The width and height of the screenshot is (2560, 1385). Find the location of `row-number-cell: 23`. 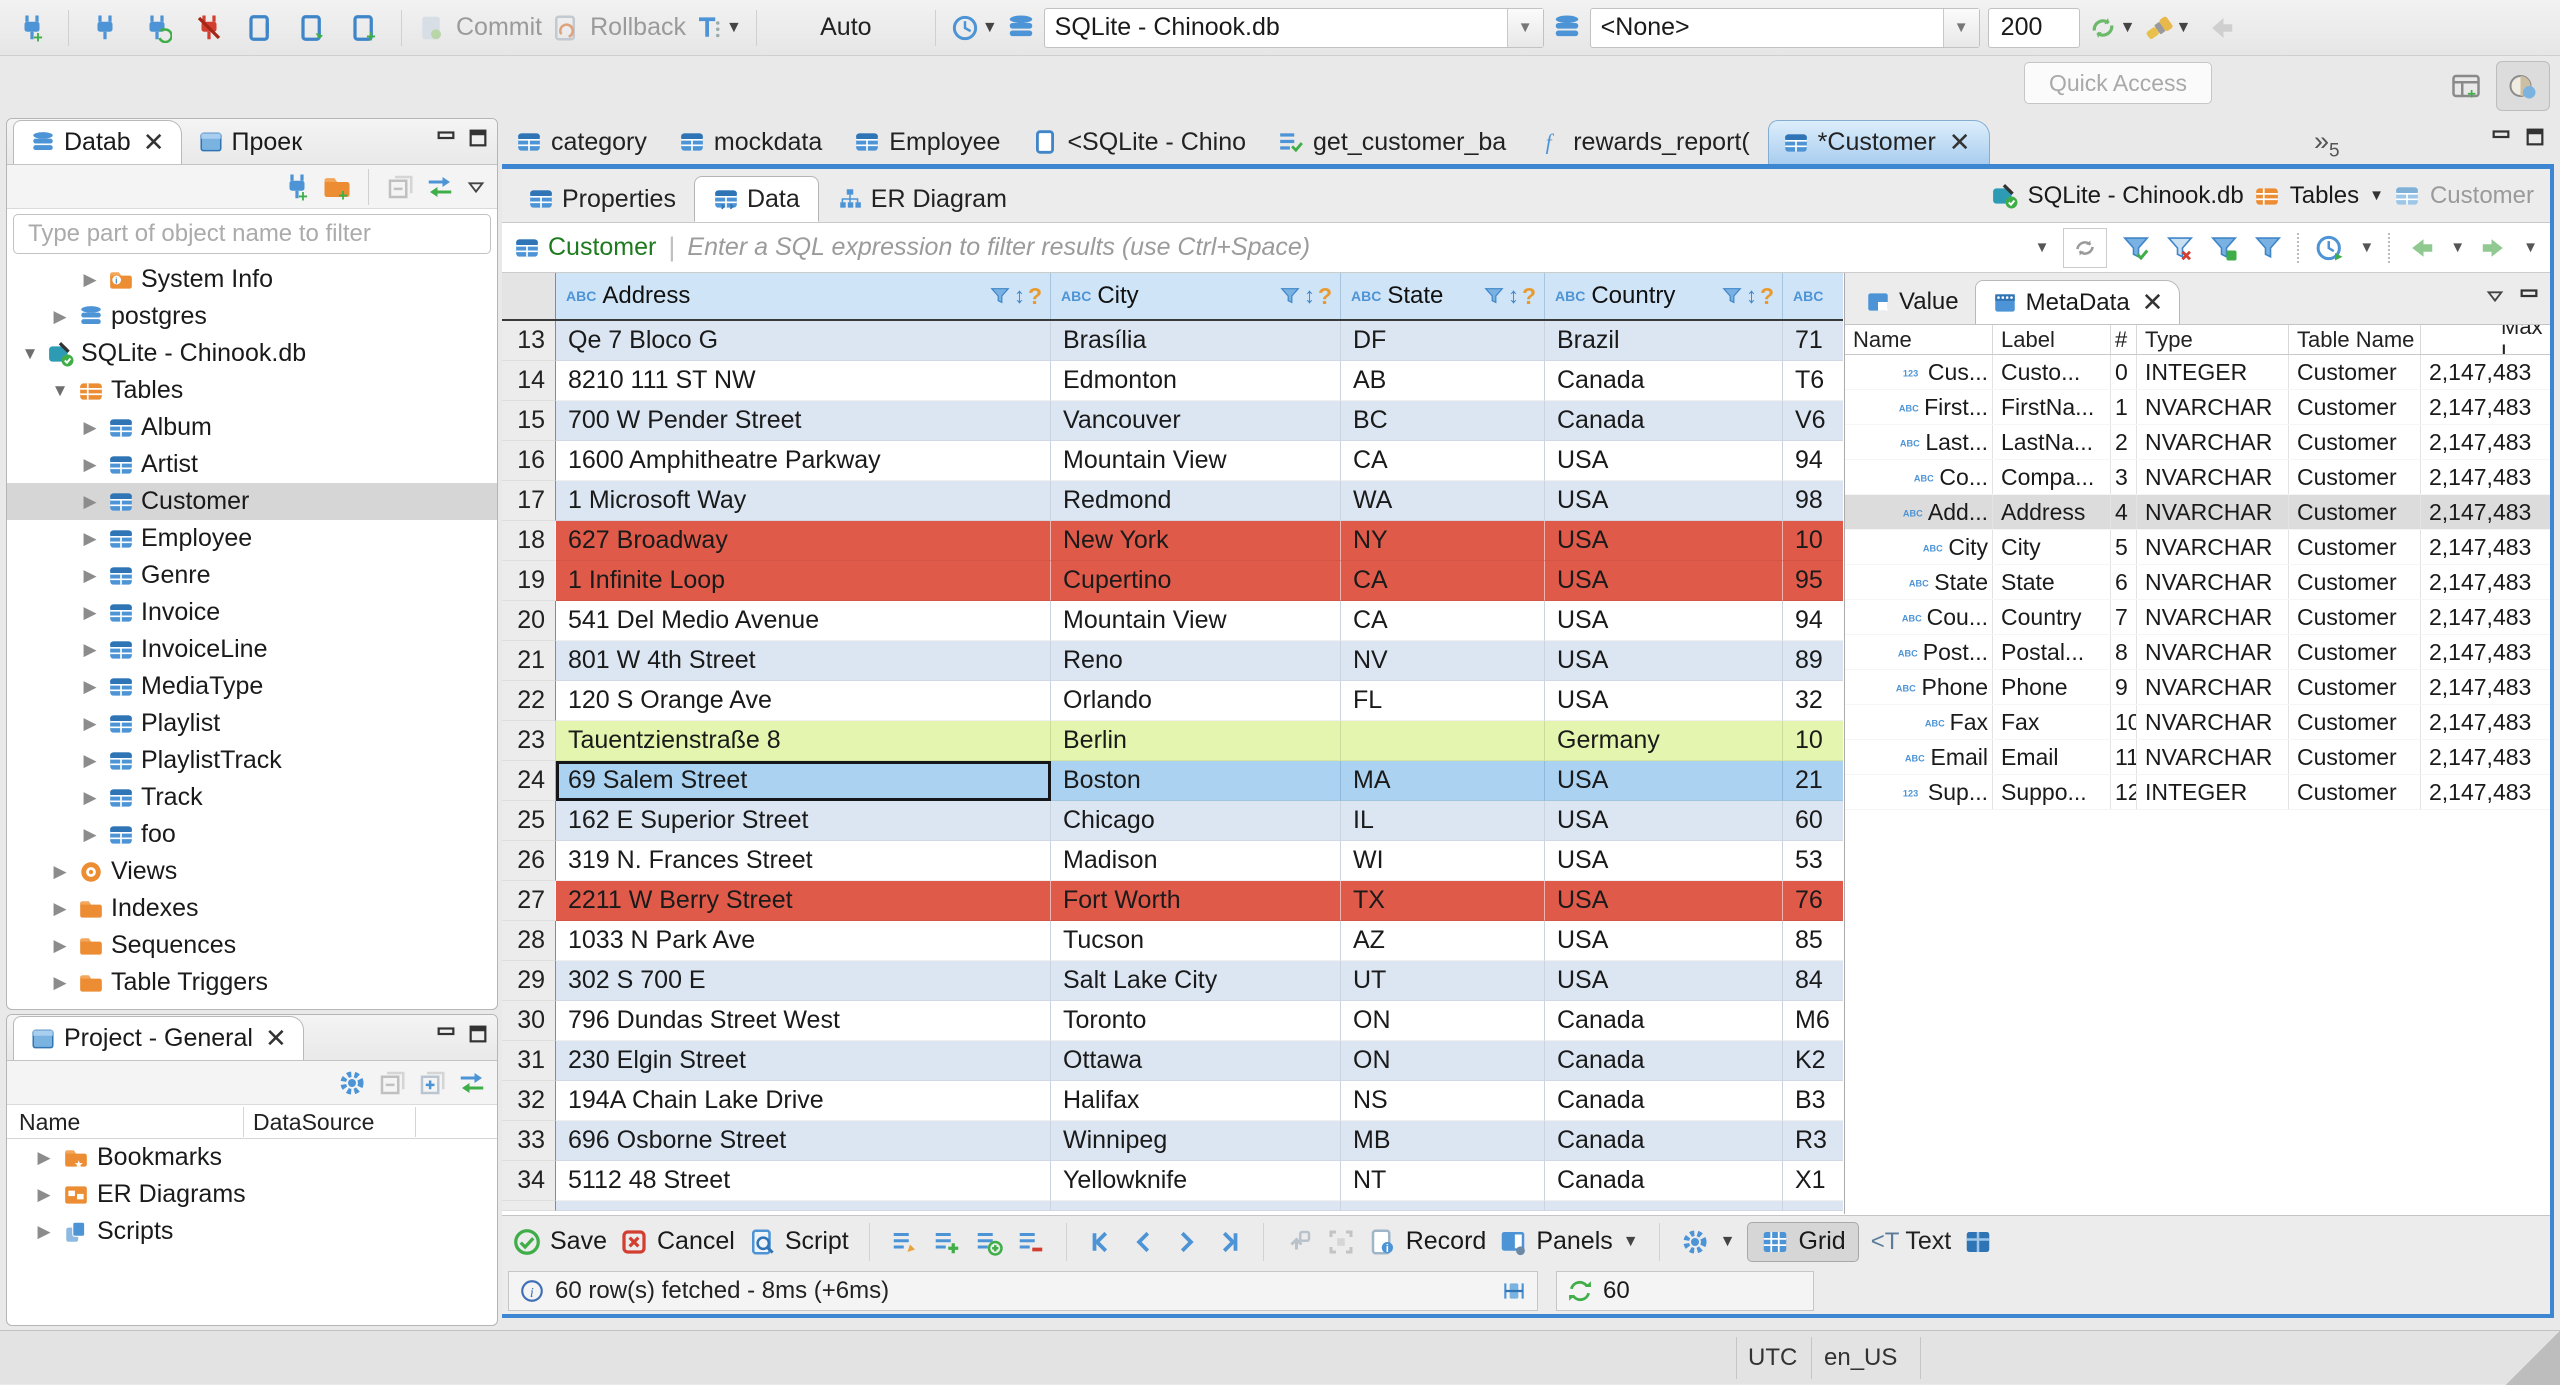

row-number-cell: 23 is located at coordinates (529, 741).